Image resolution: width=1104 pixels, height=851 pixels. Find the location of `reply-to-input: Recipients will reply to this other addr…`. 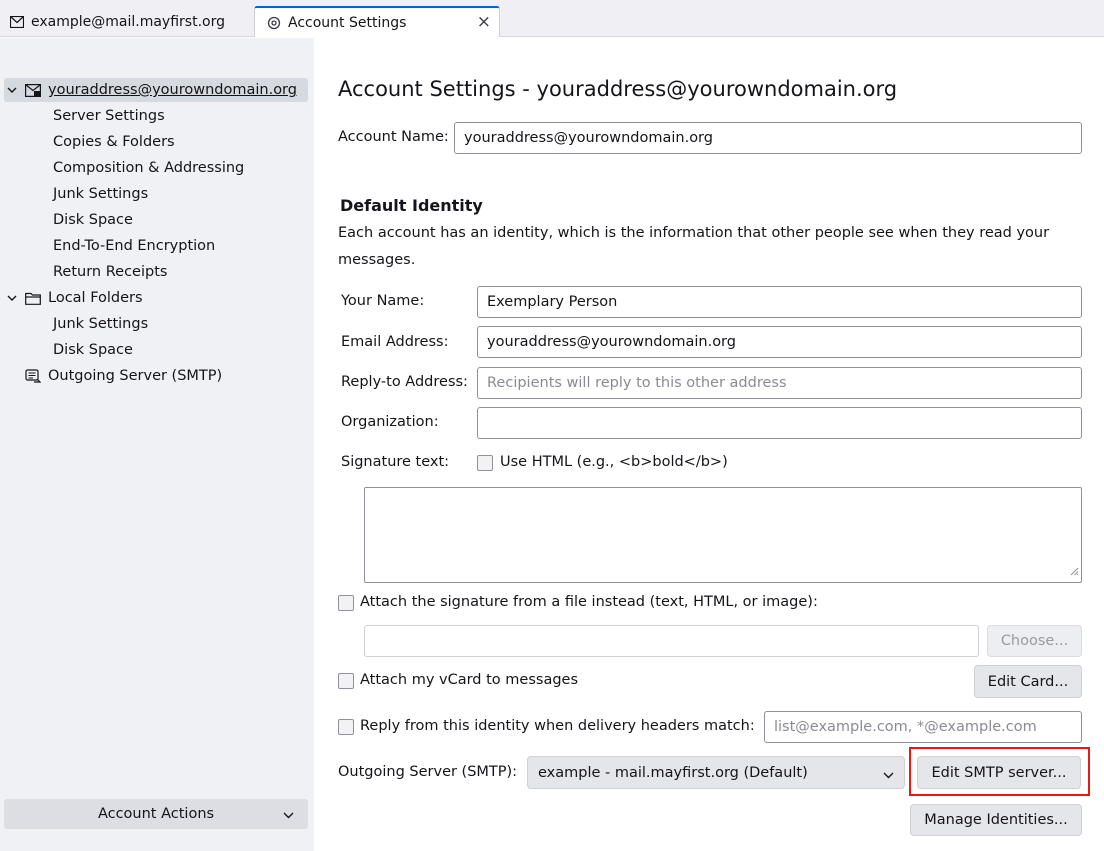

reply-to-input: Recipients will reply to this other addr… is located at coordinates (779, 383).